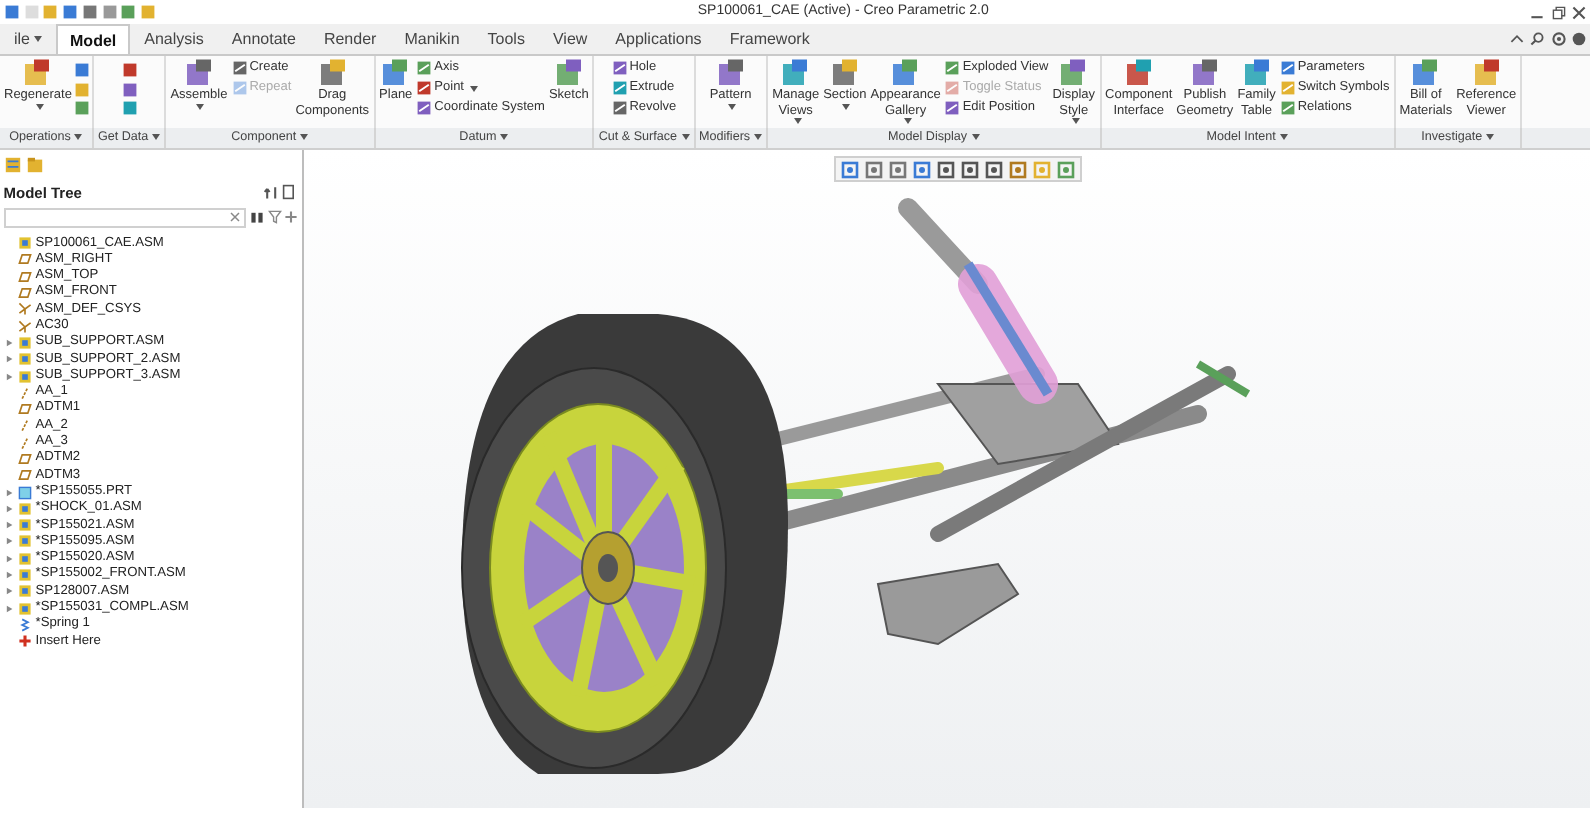  Describe the element at coordinates (1537, 39) in the screenshot. I see `search-icon` at that location.